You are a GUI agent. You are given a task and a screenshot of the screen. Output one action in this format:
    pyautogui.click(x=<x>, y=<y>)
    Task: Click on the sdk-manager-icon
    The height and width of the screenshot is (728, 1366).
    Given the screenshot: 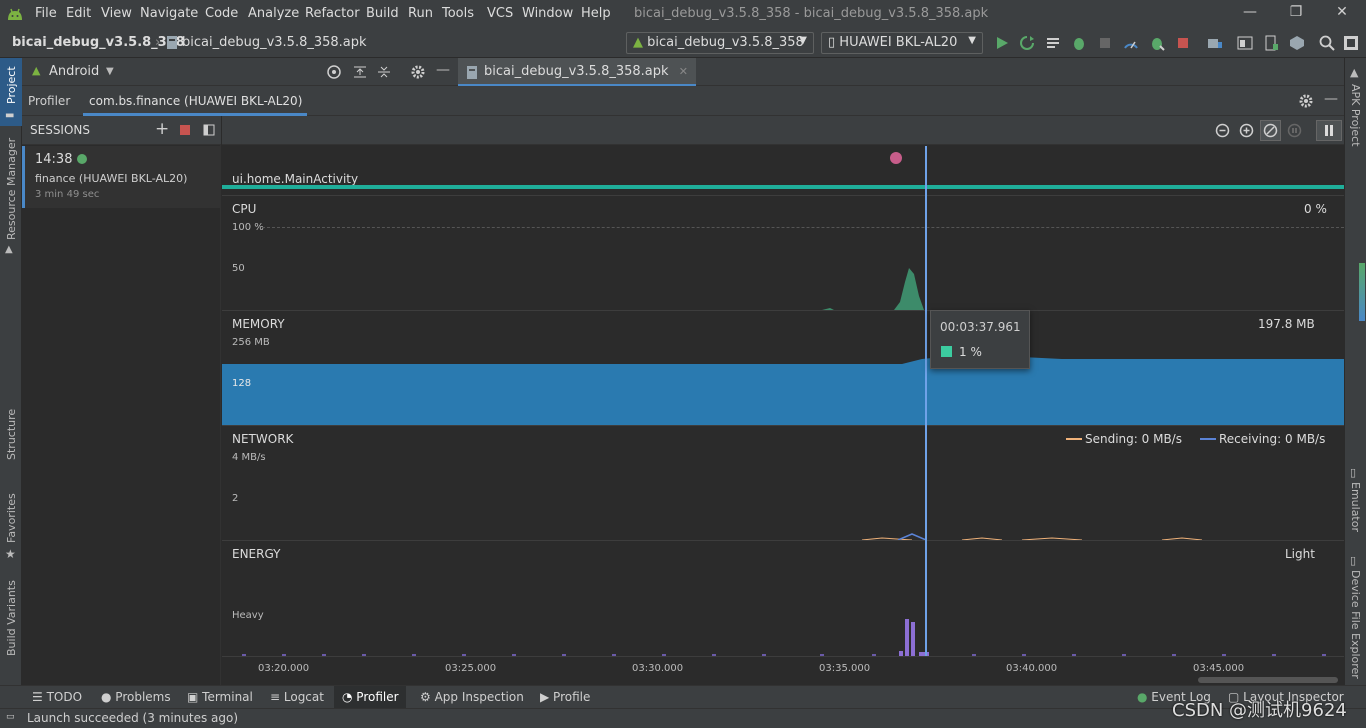 What is the action you would take?
    pyautogui.click(x=1297, y=43)
    